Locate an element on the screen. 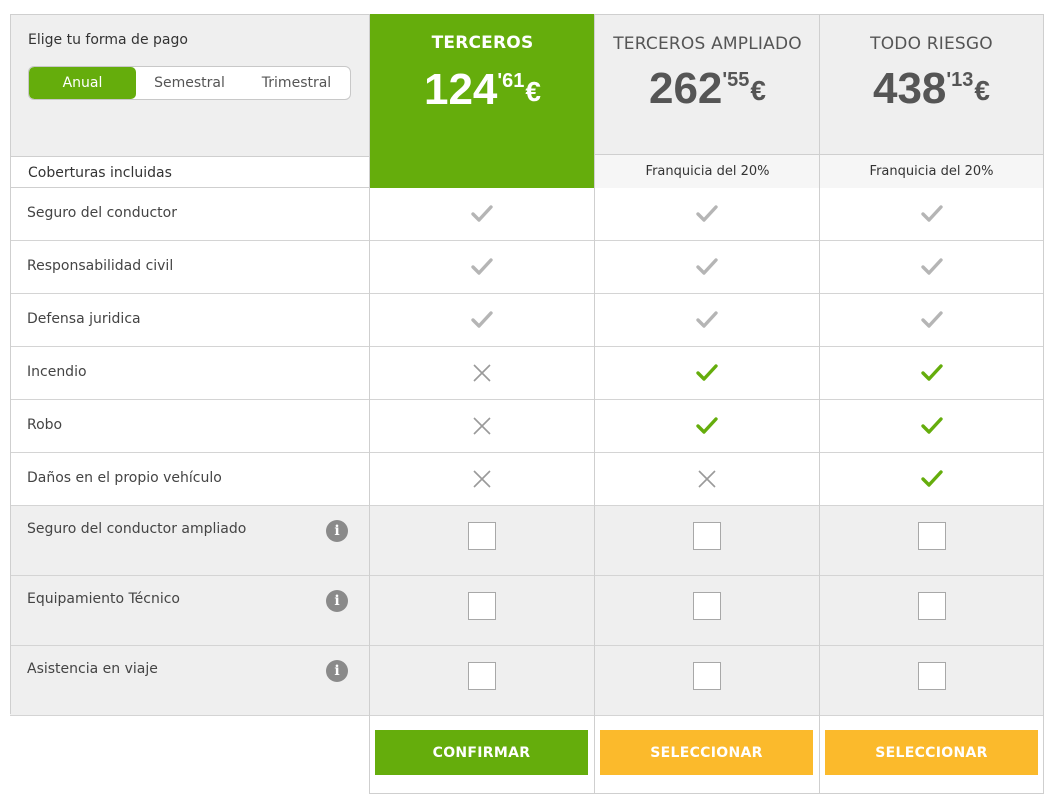  plan-header-terceros: TERCEROS 124 '61 € is located at coordinates (482, 101).